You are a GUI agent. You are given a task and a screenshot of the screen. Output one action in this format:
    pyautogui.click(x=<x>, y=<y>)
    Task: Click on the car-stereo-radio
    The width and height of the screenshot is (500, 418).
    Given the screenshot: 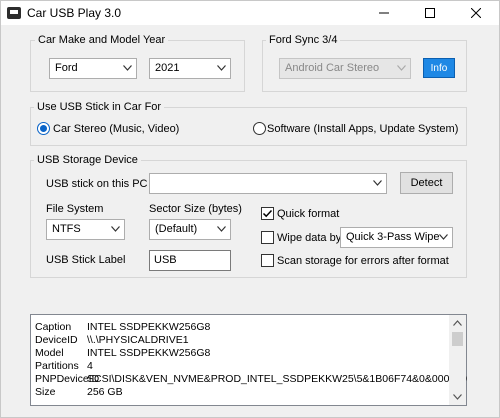 What is the action you would take?
    pyautogui.click(x=43, y=128)
    